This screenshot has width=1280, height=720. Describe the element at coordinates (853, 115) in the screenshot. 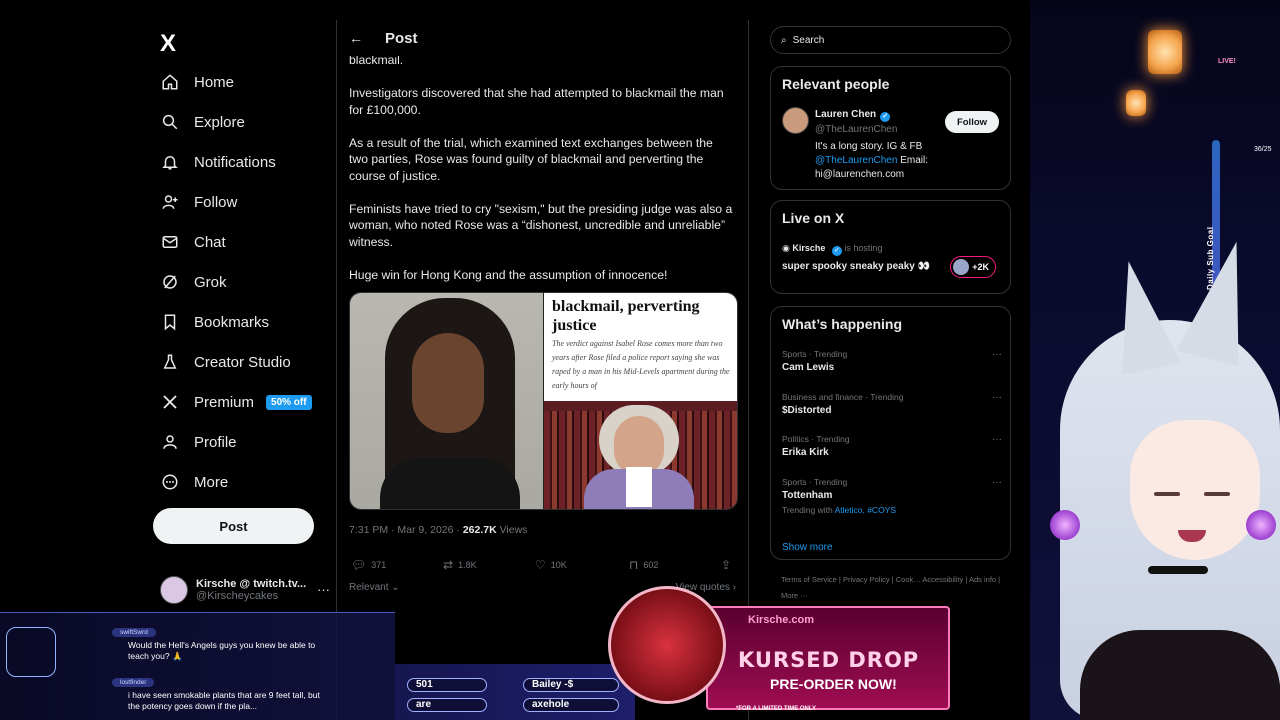

I see `person-name: Lauren Chen ✓` at that location.